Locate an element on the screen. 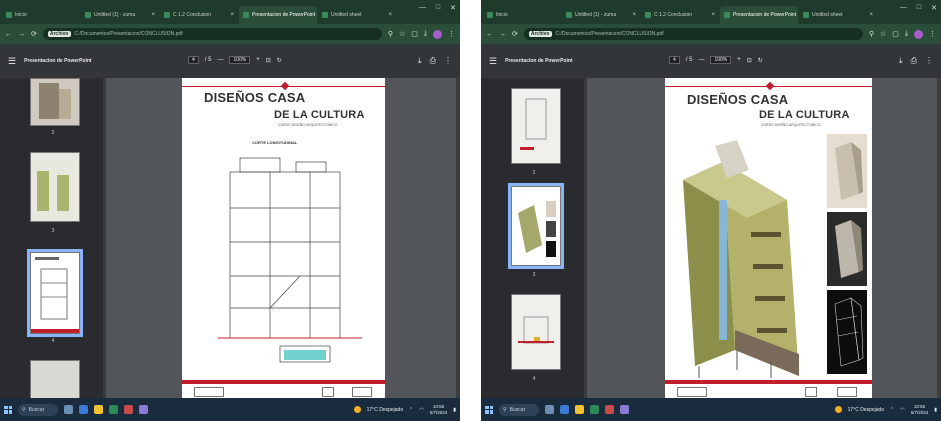  window-controls: — □ ✕ is located at coordinates (918, 8).